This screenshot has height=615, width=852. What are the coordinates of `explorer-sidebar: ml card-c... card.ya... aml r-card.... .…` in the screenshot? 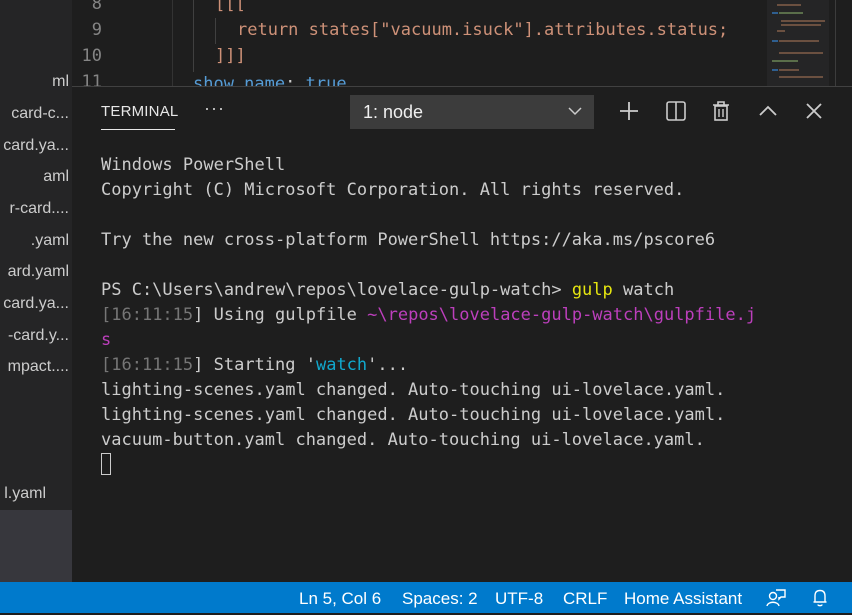 It's located at (36, 291).